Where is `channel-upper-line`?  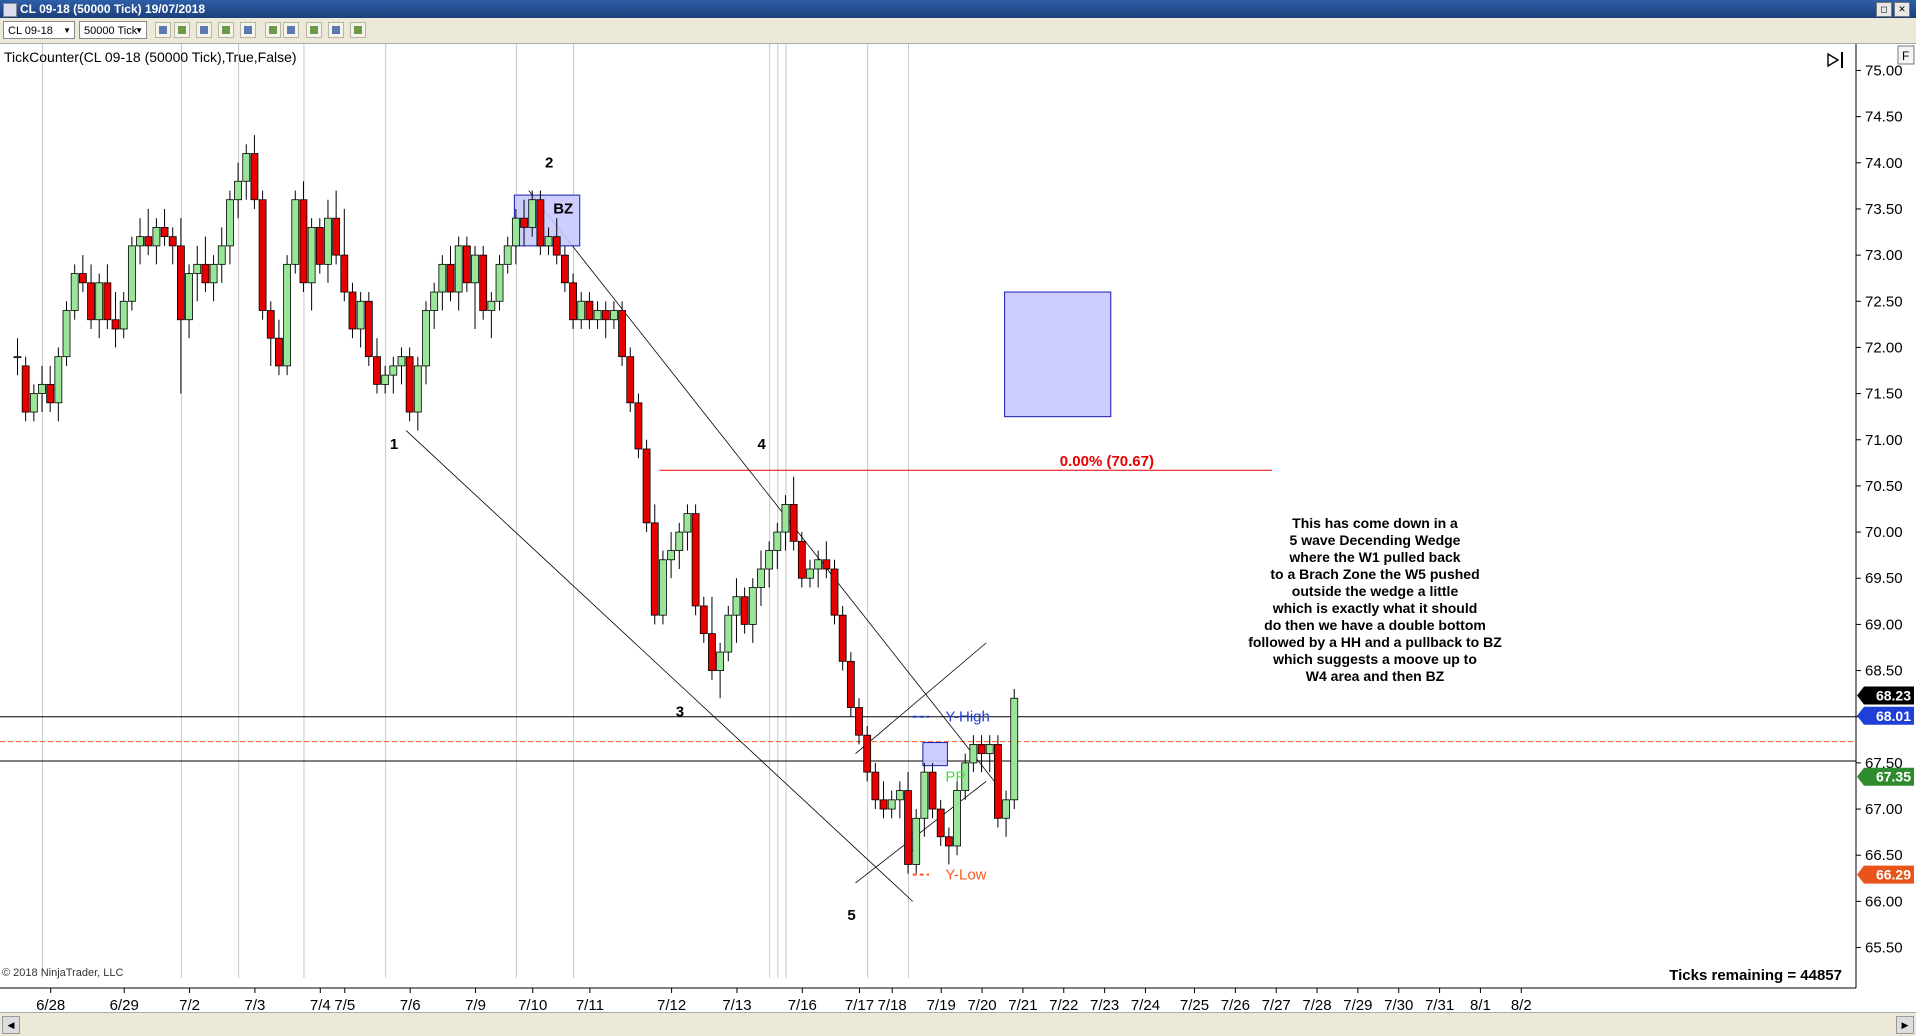 channel-upper-line is located at coordinates (921, 698).